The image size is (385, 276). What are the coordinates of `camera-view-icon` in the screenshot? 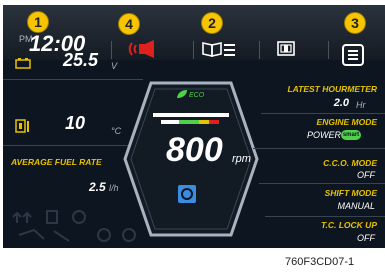 It's located at (286, 49).